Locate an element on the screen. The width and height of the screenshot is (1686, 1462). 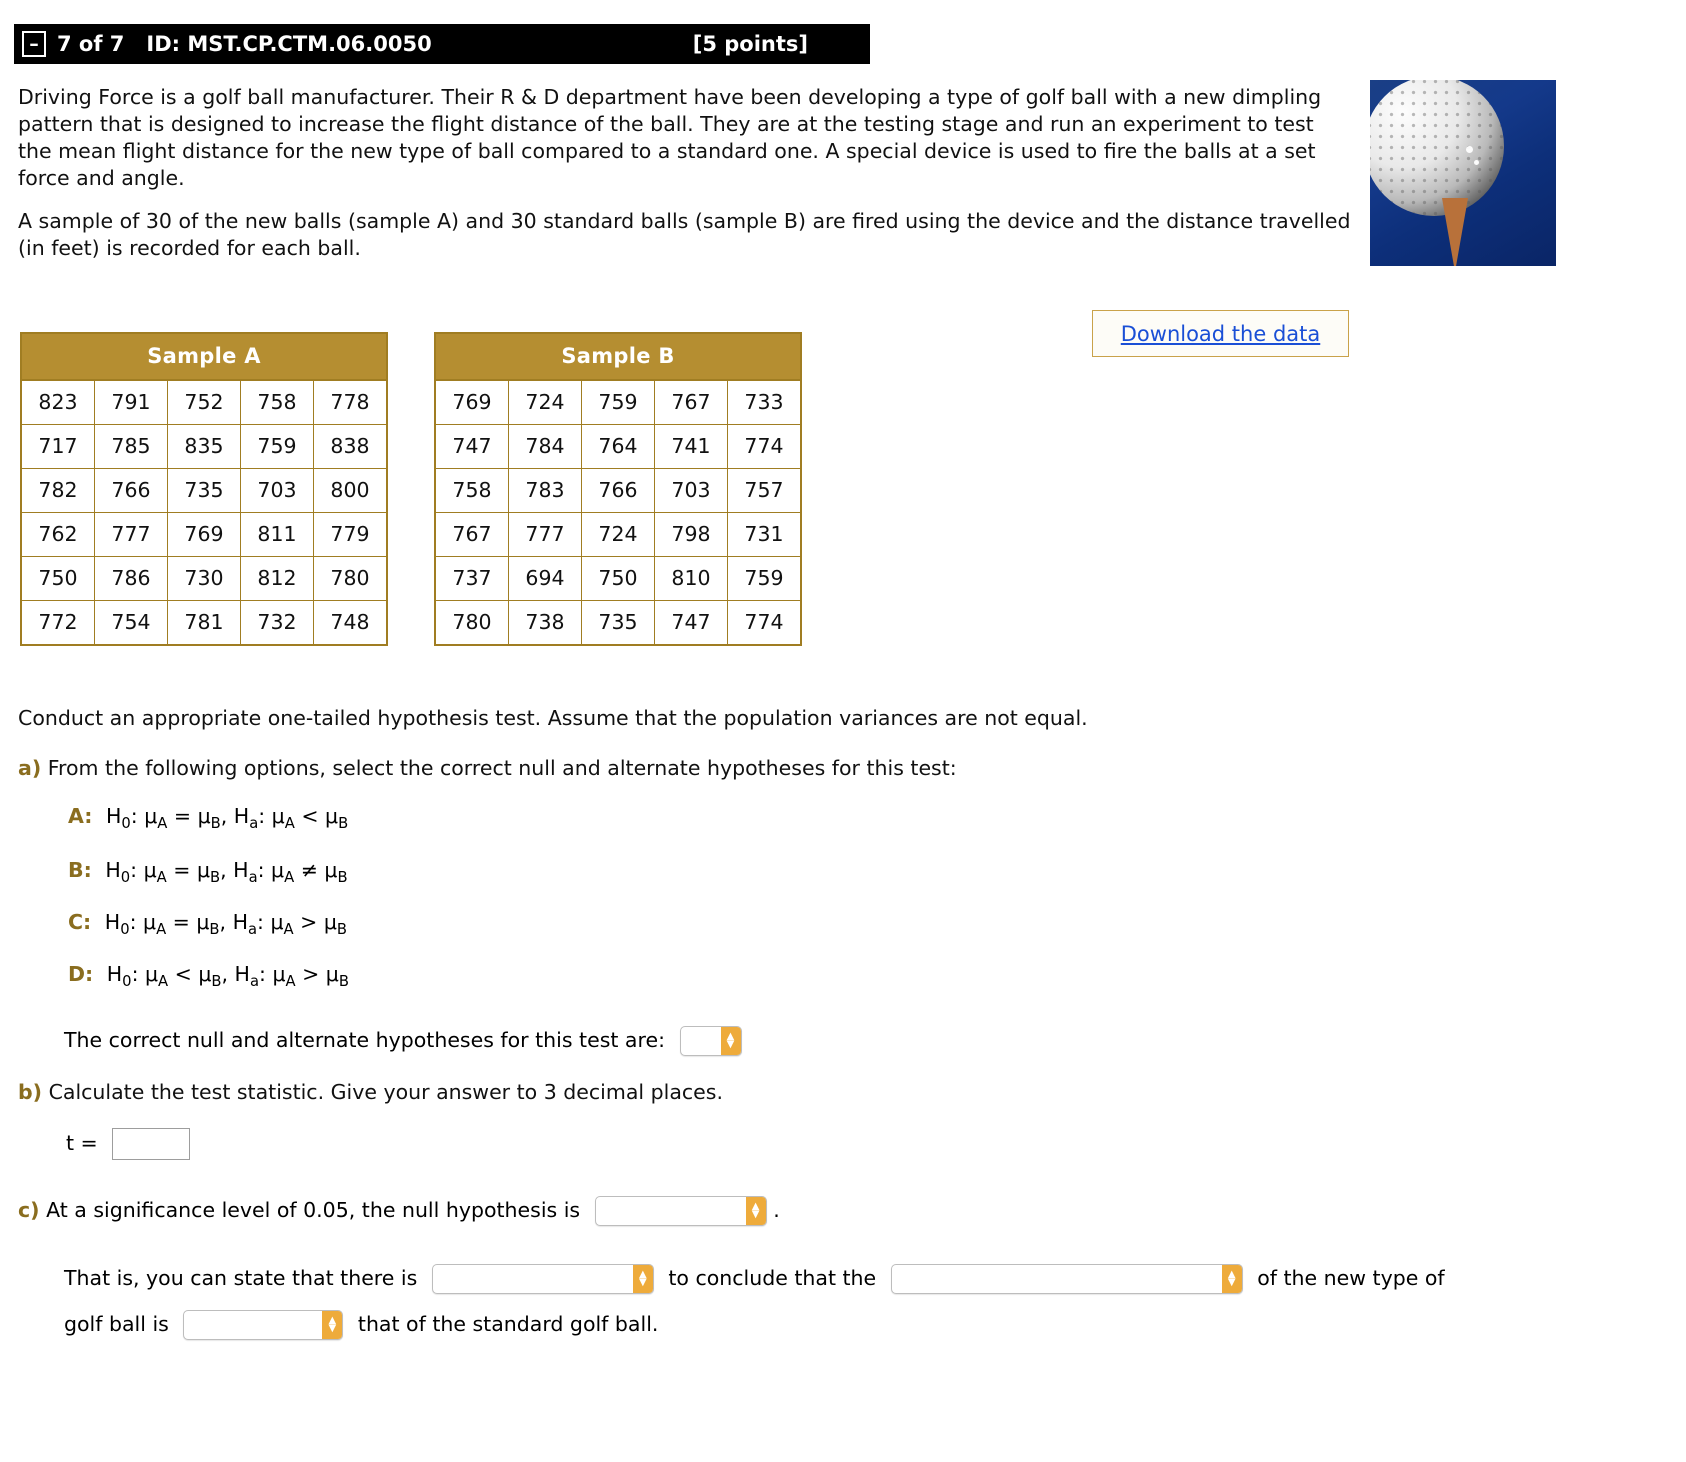
table-cell: 737 is located at coordinates (471, 578).